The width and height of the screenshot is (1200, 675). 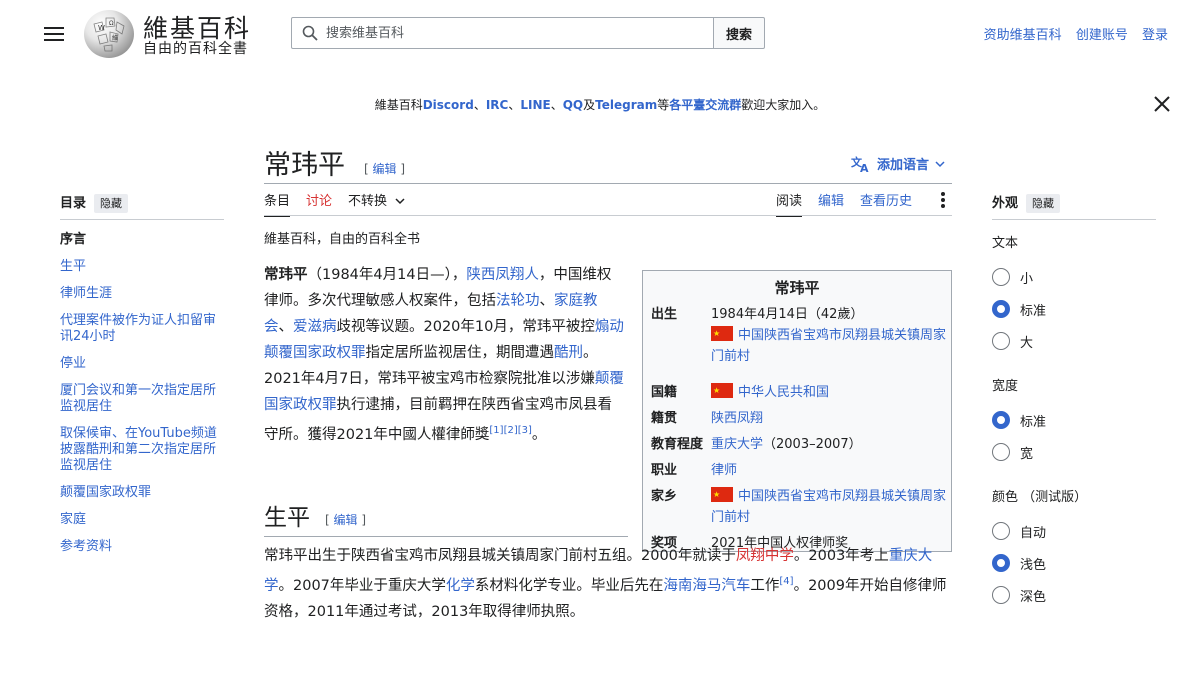 I want to click on infobox-row: 出生 1984年4月14日（42歲） 中国陕西省宝鸡市凤翔县城关镇周家门前村, so click(x=799, y=335).